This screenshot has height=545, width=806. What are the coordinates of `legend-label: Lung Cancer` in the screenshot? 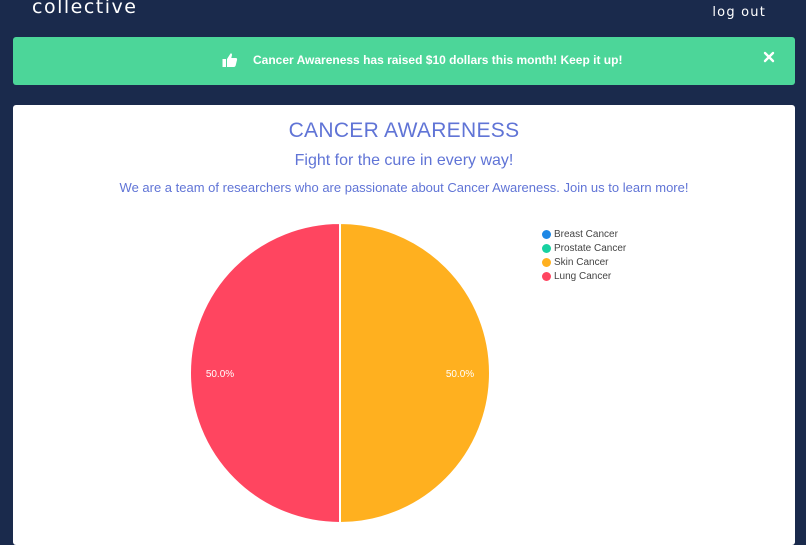 It's located at (583, 276).